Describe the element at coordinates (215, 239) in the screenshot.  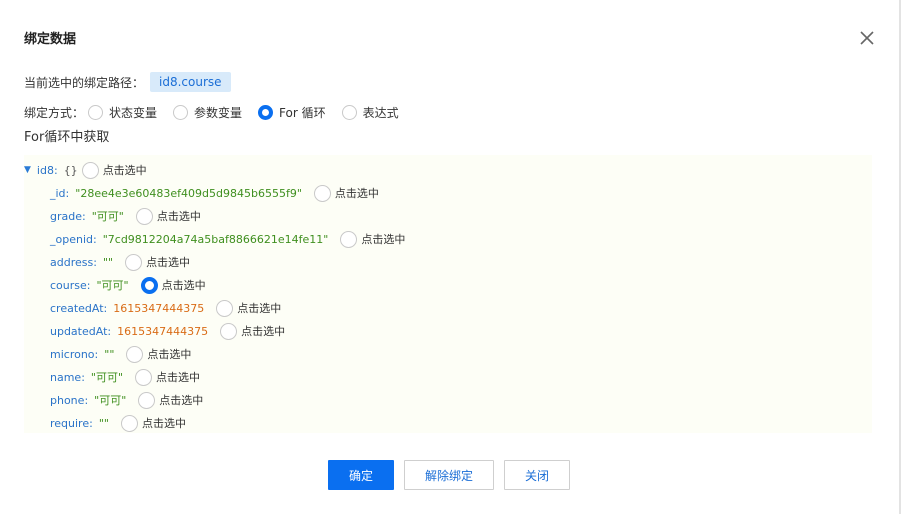
I see `tree-value: "7cd9812204a74a5baf8866621e14fe11"` at that location.